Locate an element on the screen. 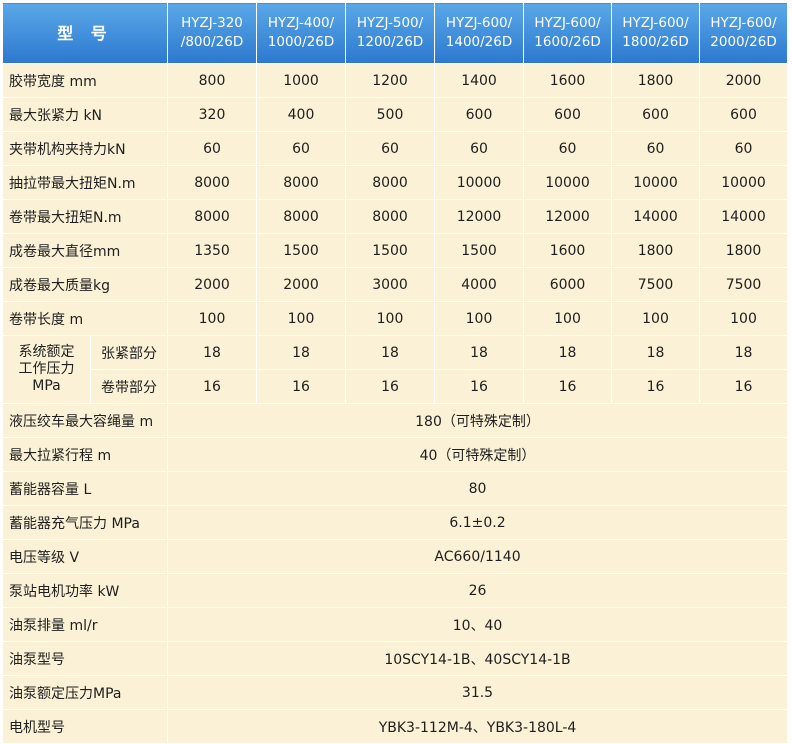 This screenshot has height=744, width=792. table-row: 蓄能器容量 L 80 is located at coordinates (395, 488).